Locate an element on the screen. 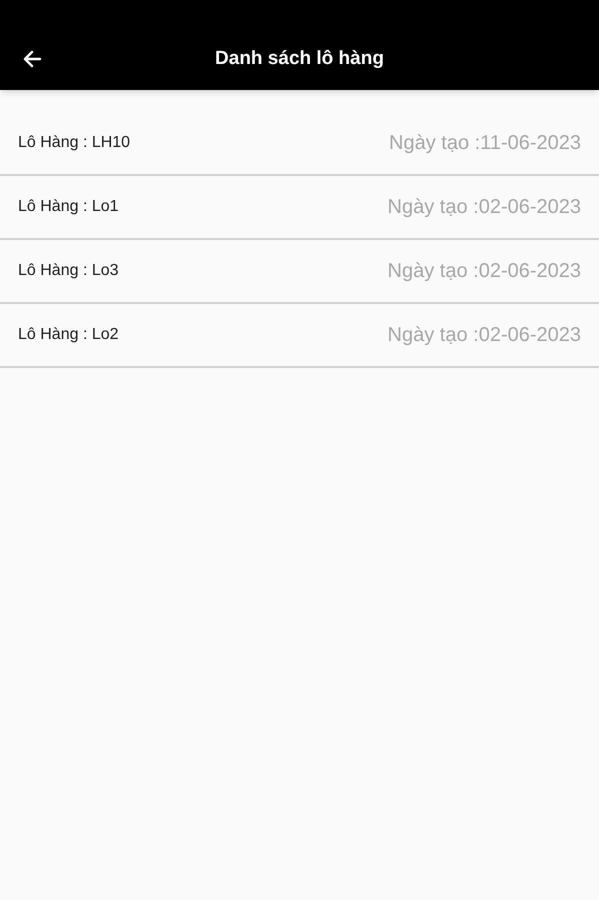 The width and height of the screenshot is (599, 900). back-arrow-icon is located at coordinates (32, 59).